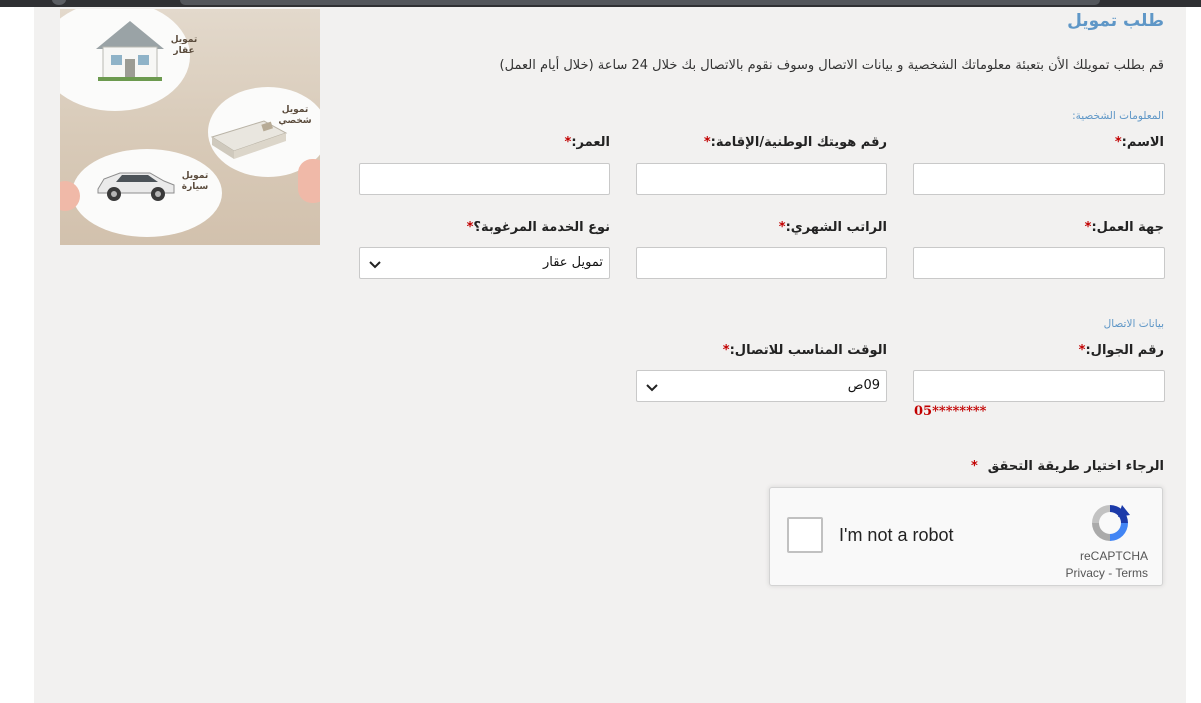 This screenshot has width=1201, height=703. Describe the element at coordinates (130, 51) in the screenshot. I see `house-icon` at that location.